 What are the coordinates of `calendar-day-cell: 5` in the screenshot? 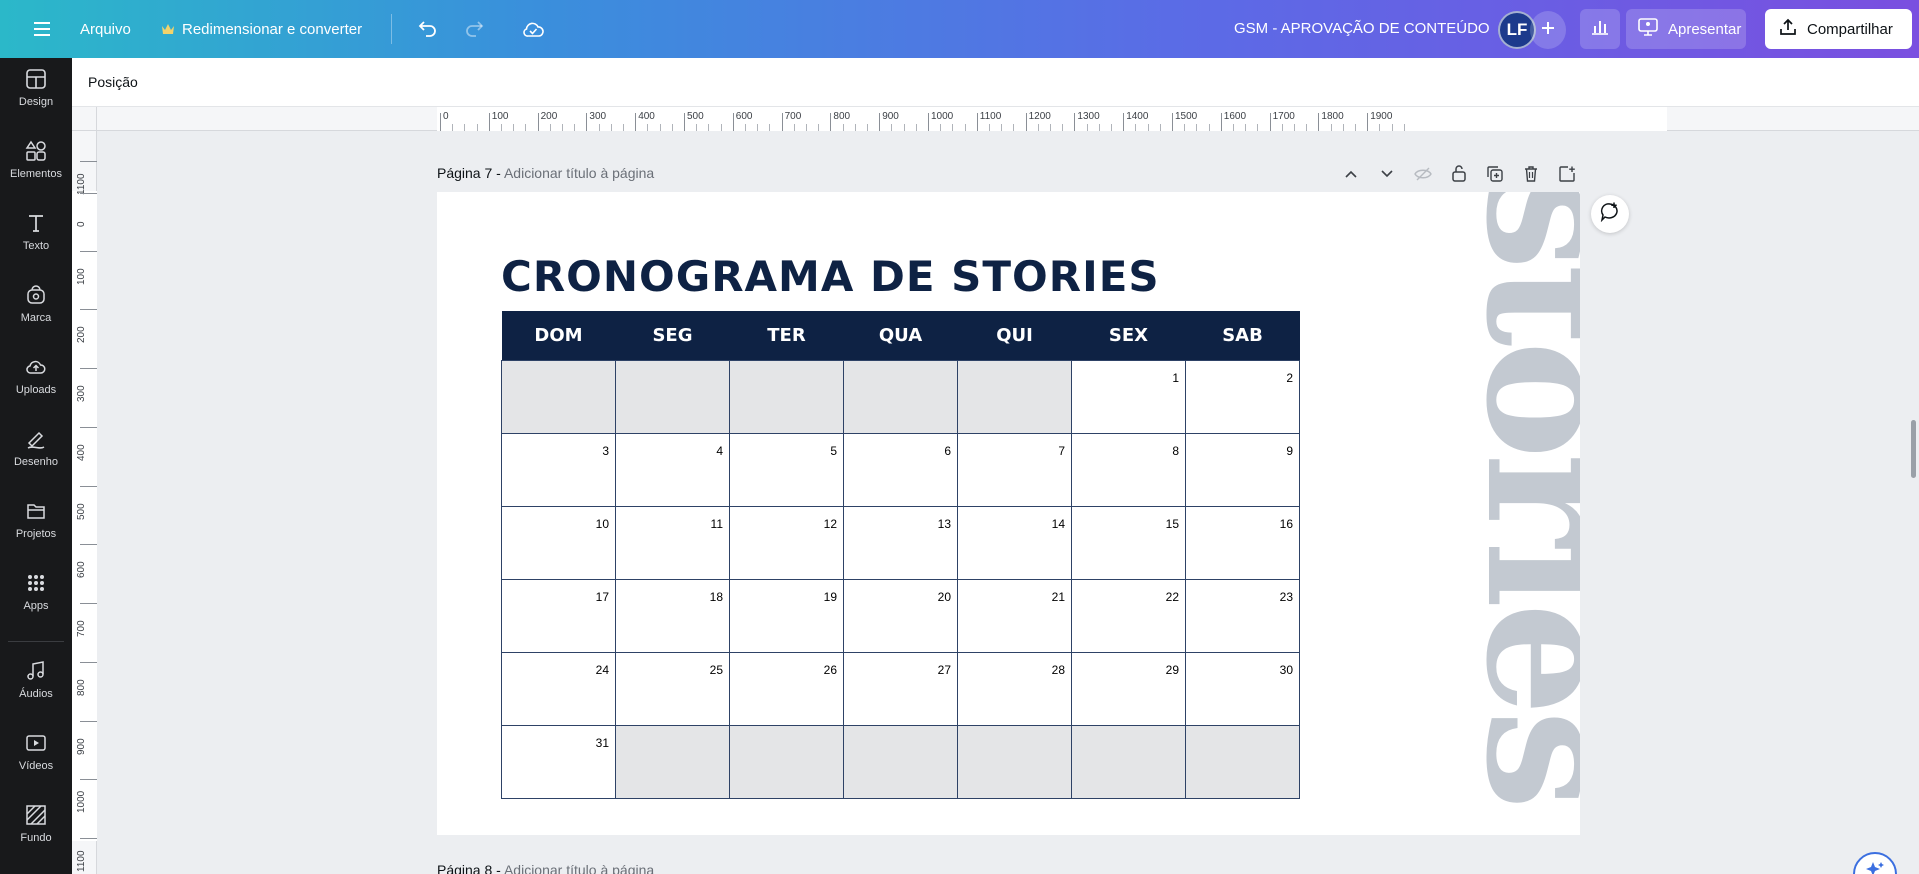 It's located at (786, 469).